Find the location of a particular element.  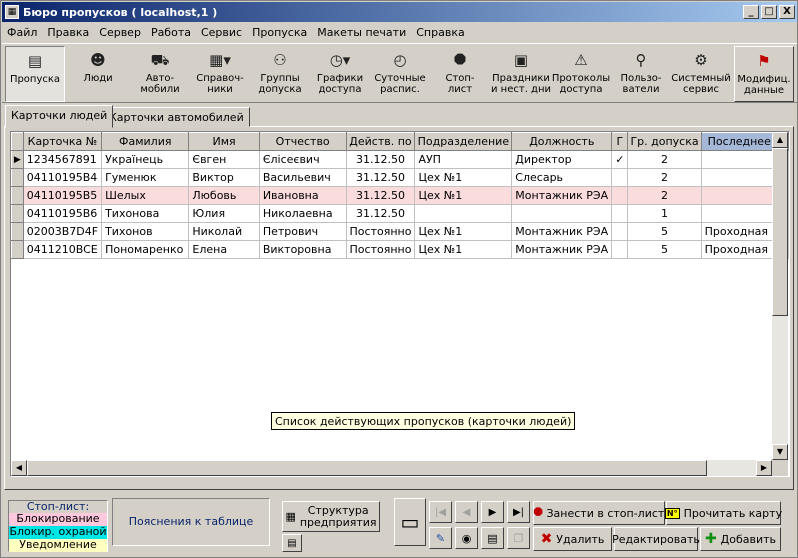

plus-icon: ✚ is located at coordinates (710, 539).